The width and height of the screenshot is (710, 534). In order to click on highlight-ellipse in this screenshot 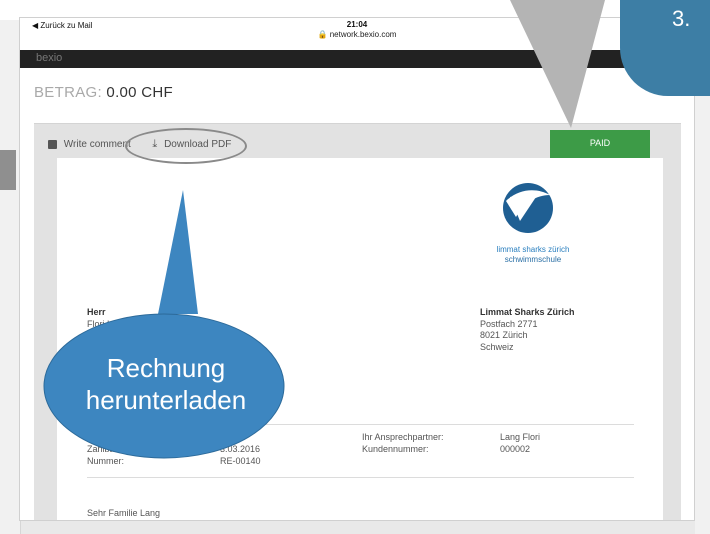, I will do `click(186, 146)`.